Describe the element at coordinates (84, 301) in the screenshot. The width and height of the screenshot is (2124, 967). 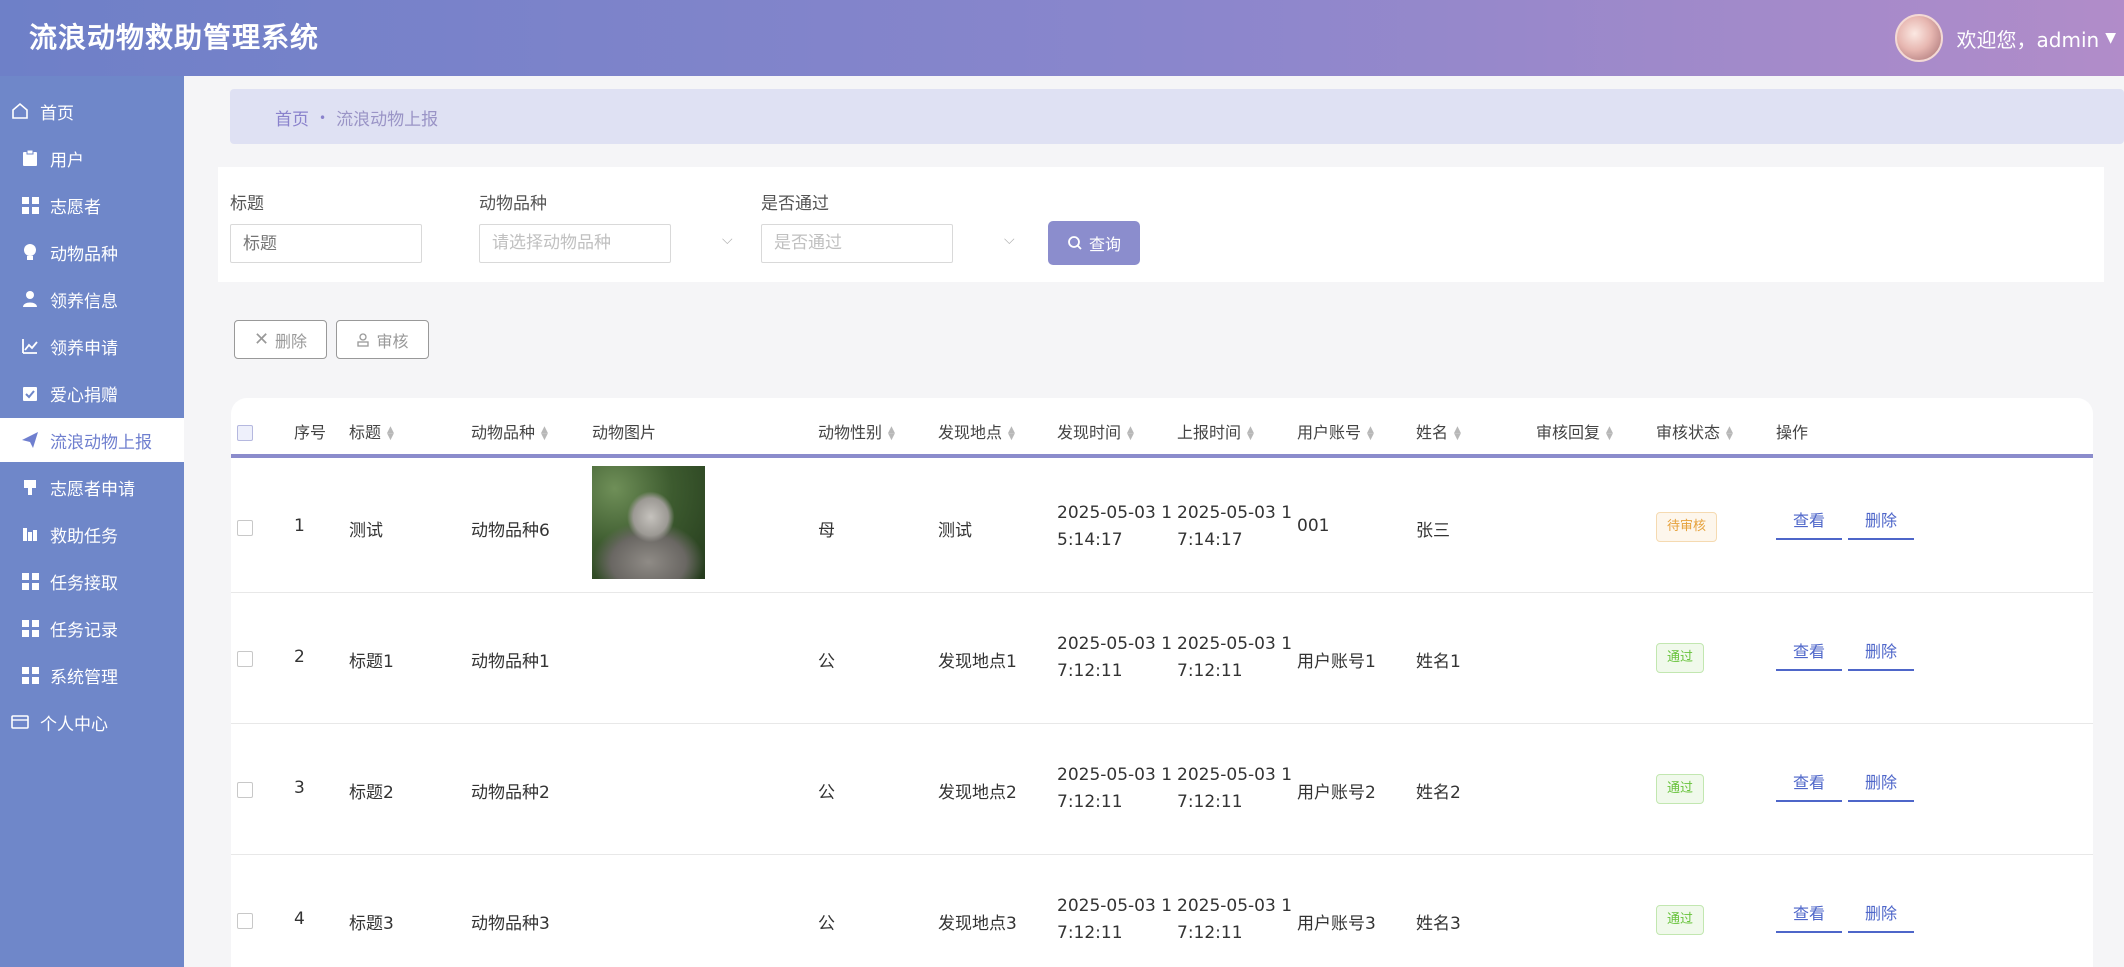
I see `sidebar-item-label: 领养信息` at that location.